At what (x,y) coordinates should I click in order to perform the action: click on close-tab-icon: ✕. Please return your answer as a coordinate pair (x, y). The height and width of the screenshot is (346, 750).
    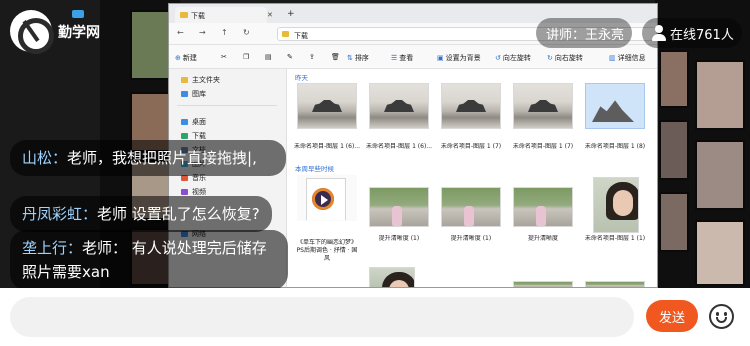
    Looking at the image, I should click on (270, 15).